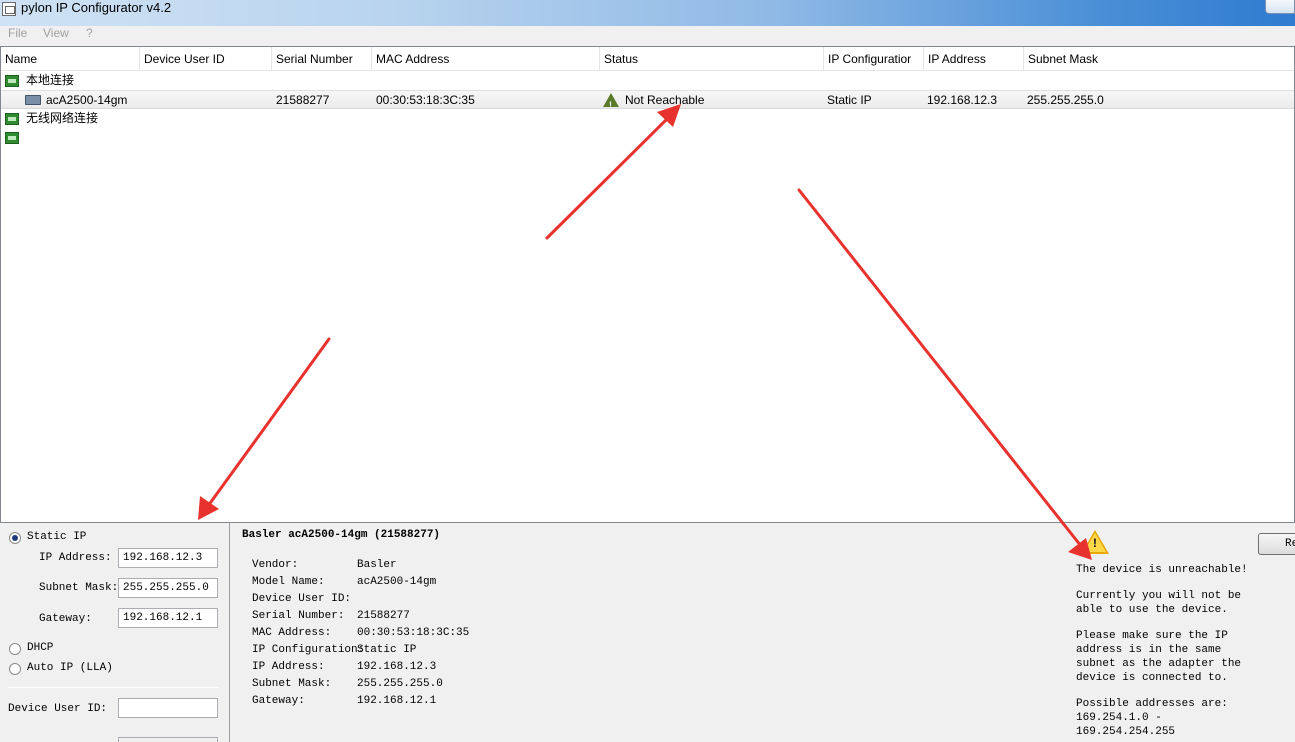  Describe the element at coordinates (278, 701) in the screenshot. I see `info-label: Gateway:` at that location.